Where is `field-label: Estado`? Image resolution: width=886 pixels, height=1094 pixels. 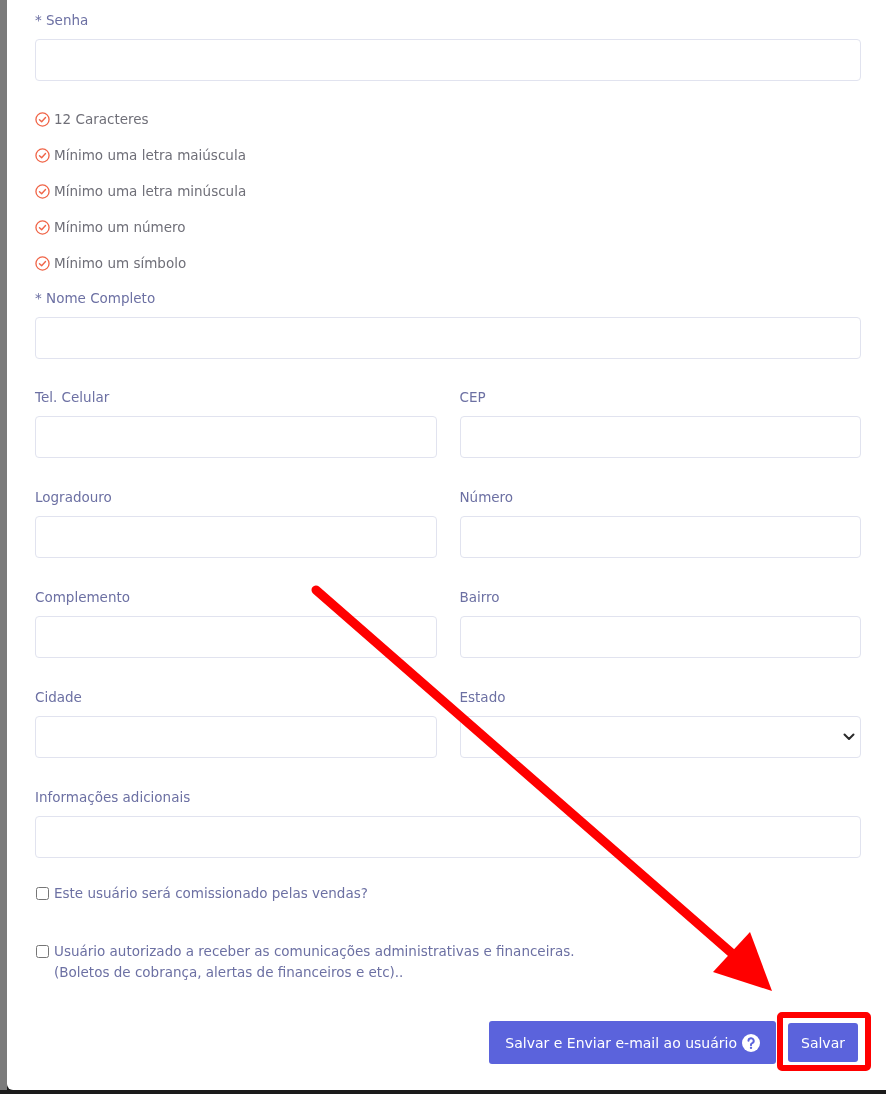 field-label: Estado is located at coordinates (482, 697).